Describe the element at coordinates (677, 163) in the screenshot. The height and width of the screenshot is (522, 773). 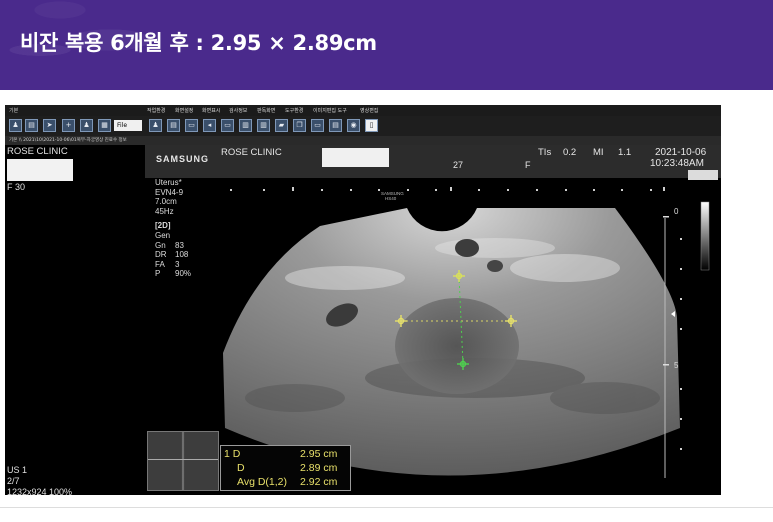
I see `exam-time: 10:23:48AM` at that location.